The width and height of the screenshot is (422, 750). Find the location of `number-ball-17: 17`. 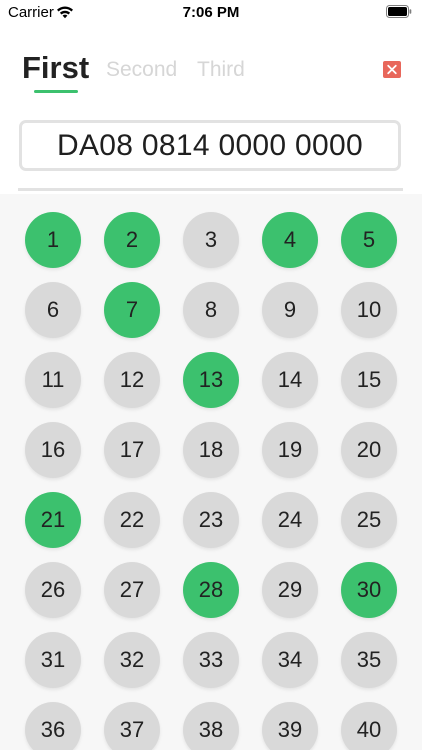

number-ball-17: 17 is located at coordinates (132, 450).